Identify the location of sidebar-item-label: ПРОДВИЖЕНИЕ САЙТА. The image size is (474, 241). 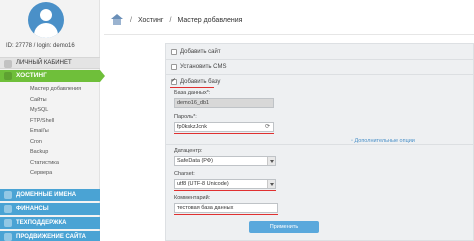
(51, 237).